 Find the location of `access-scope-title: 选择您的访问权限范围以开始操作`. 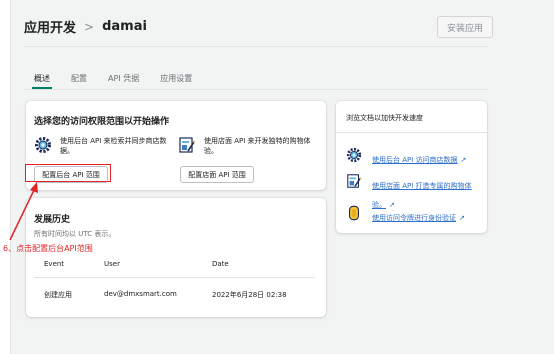

access-scope-title: 选择您的访问权限范围以开始操作 is located at coordinates (102, 122).